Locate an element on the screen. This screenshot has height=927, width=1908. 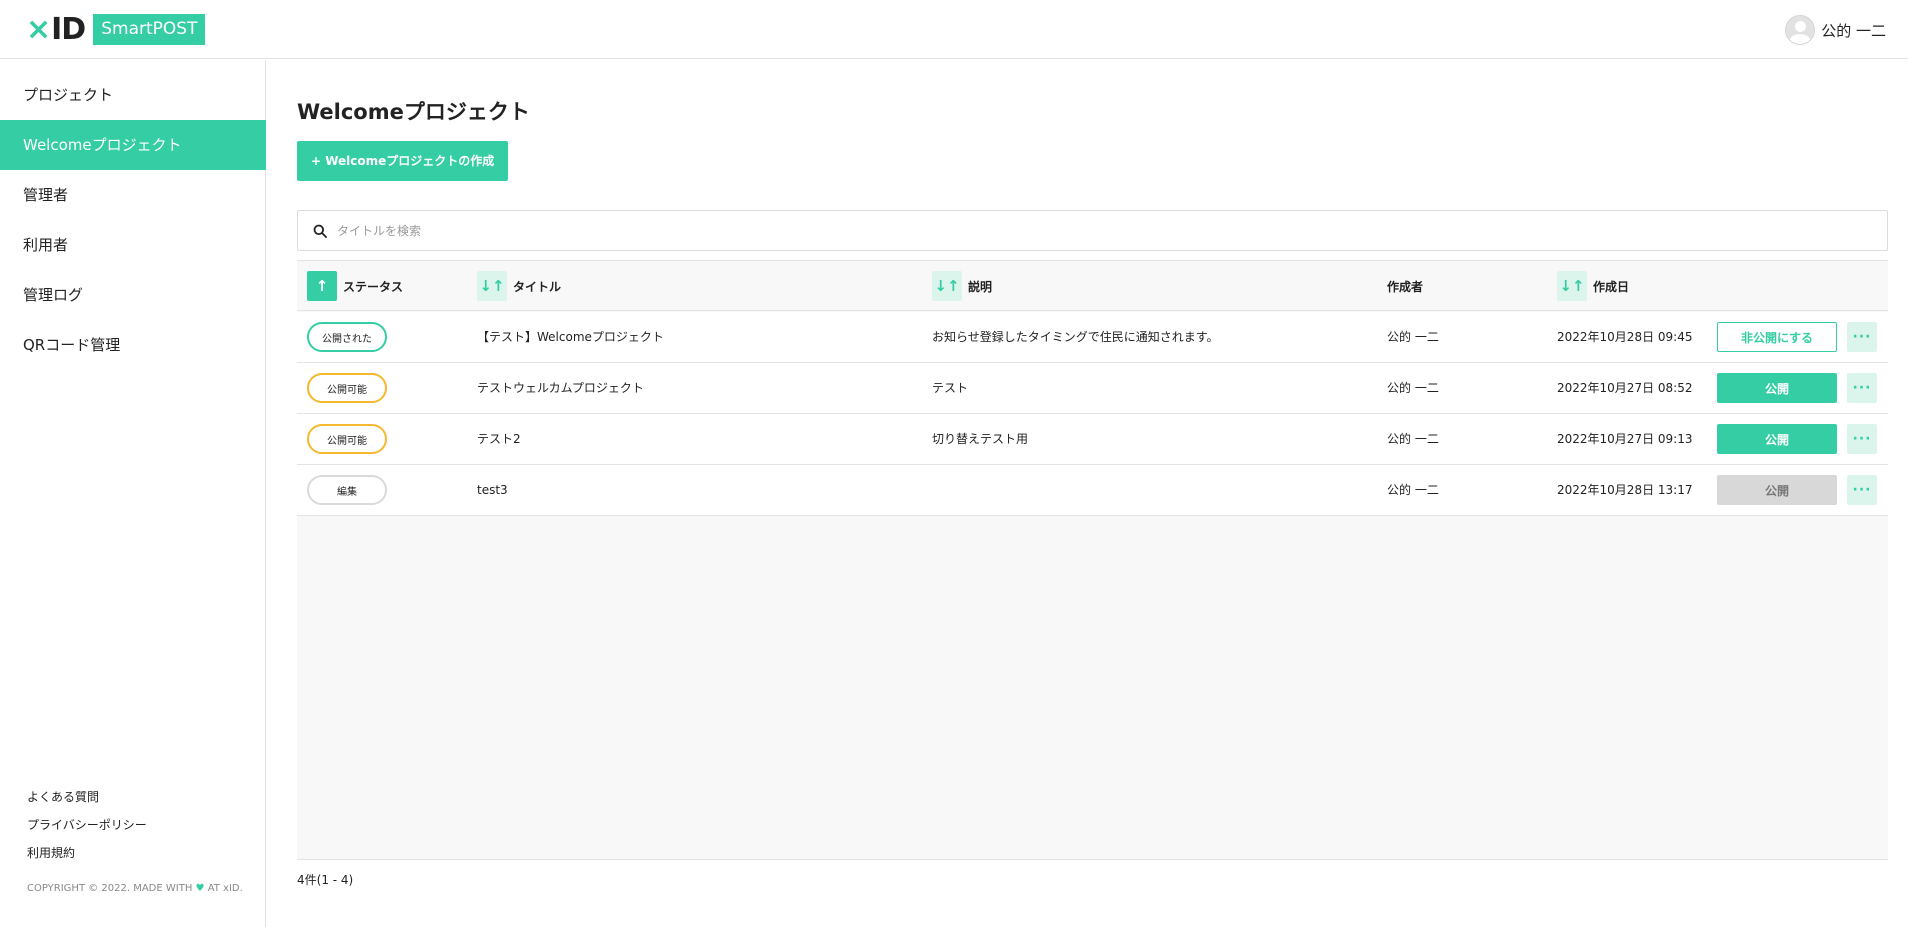
row-created: 2022年10月28日 09:45 is located at coordinates (1625, 337).